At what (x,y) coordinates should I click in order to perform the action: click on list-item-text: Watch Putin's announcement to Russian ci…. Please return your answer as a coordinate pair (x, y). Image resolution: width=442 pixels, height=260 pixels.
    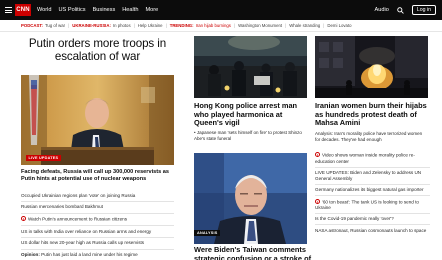
    Looking at the image, I should click on (78, 219).